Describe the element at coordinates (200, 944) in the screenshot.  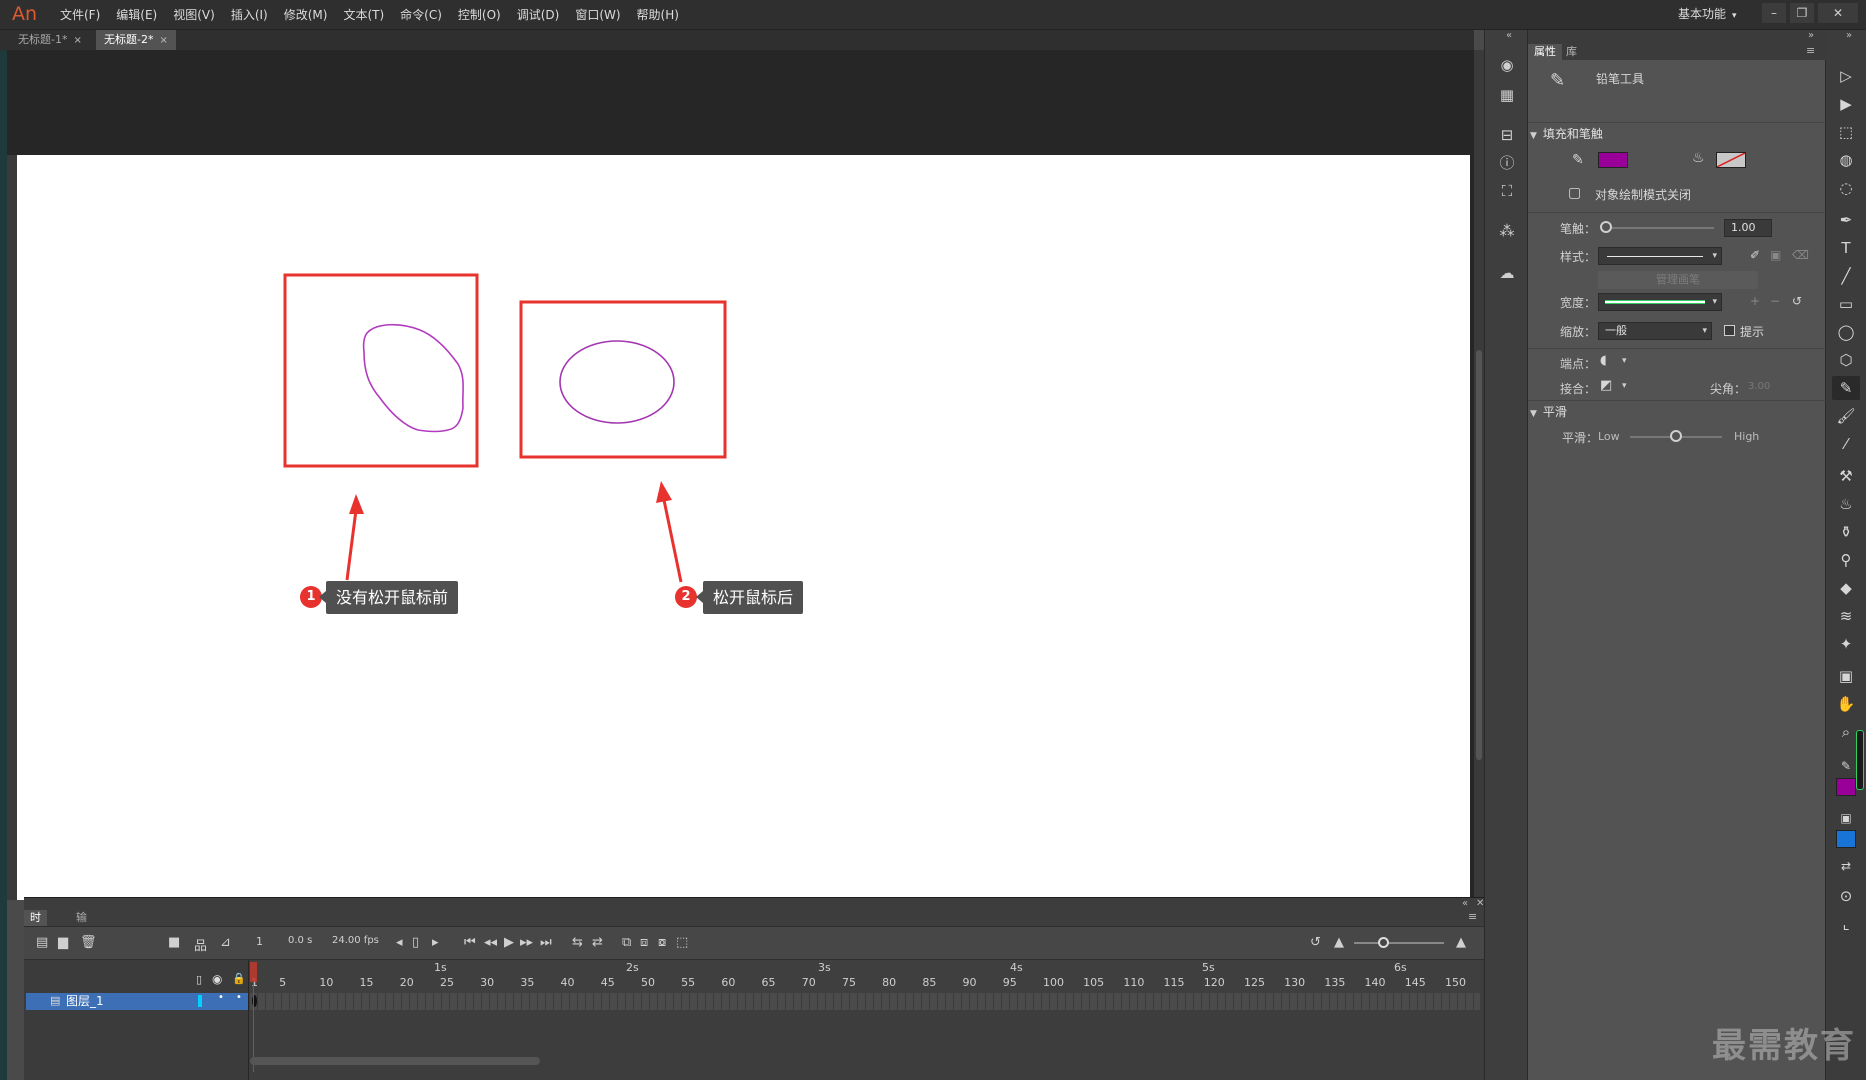
I see `layer-parenting-icon: 品` at that location.